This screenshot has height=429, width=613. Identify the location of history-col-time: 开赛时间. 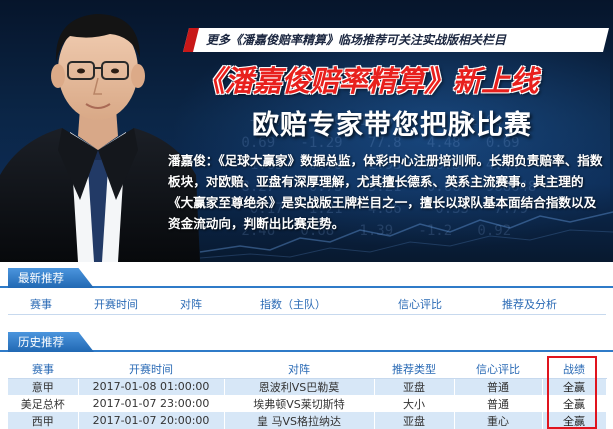
(151, 369).